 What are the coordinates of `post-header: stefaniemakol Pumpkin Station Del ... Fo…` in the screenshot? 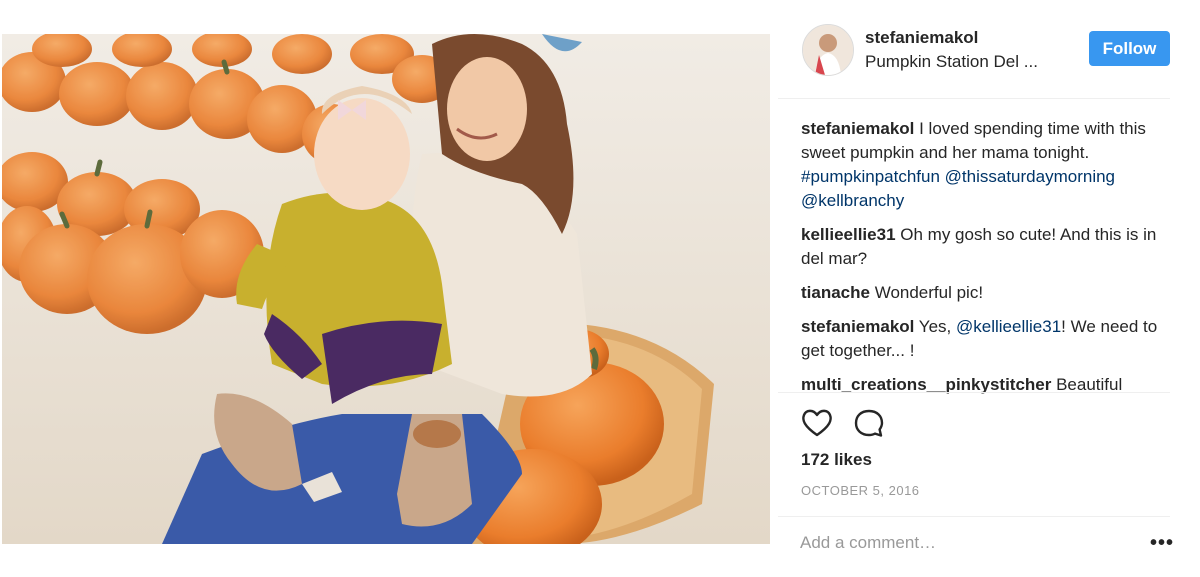 It's located at (974, 49).